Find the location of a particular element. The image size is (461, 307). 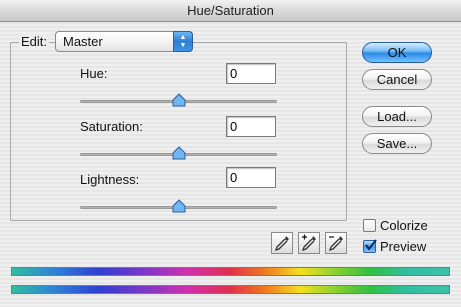

input-color-bar is located at coordinates (230, 271).